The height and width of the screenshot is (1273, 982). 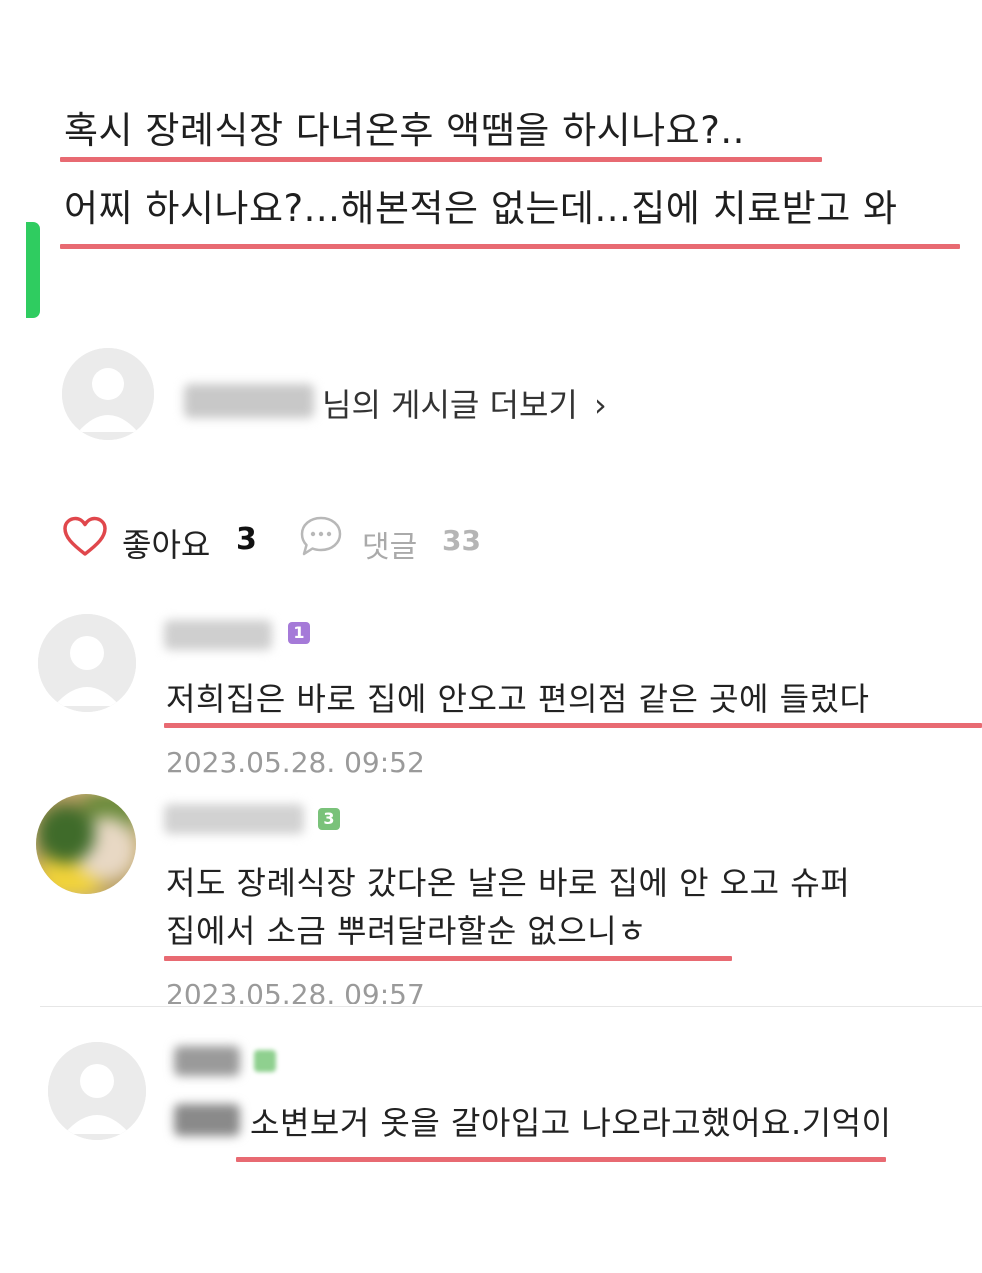 What do you see at coordinates (461, 540) in the screenshot?
I see `comment-count: 33` at bounding box center [461, 540].